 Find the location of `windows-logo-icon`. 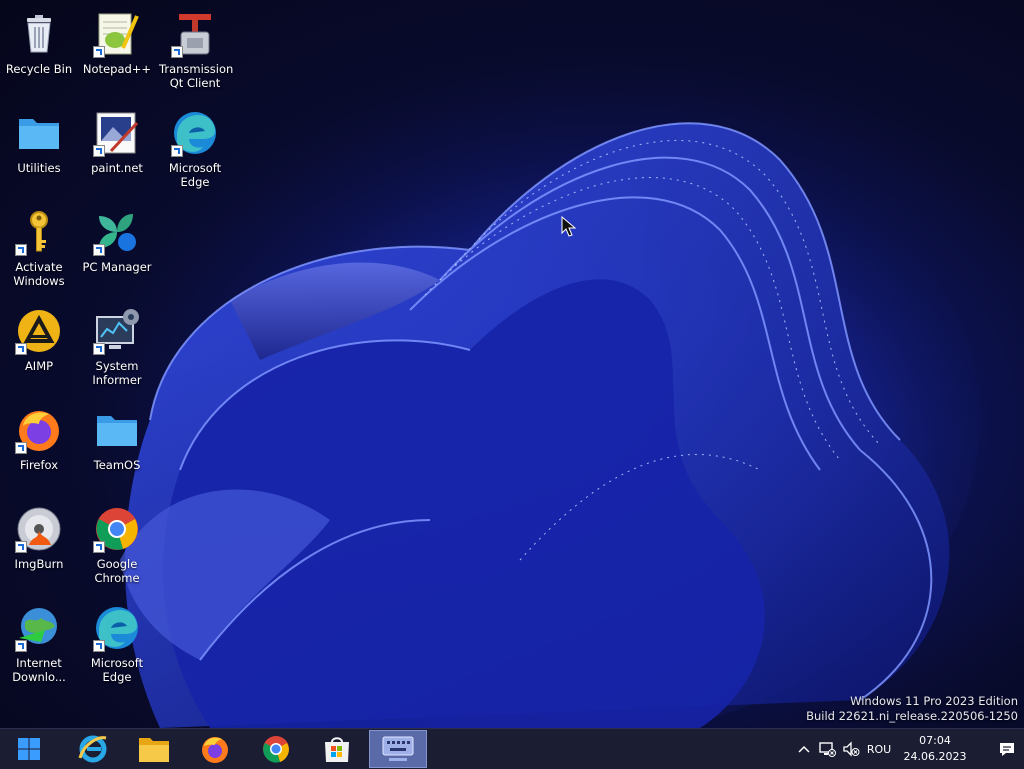

windows-logo-icon is located at coordinates (29, 749).